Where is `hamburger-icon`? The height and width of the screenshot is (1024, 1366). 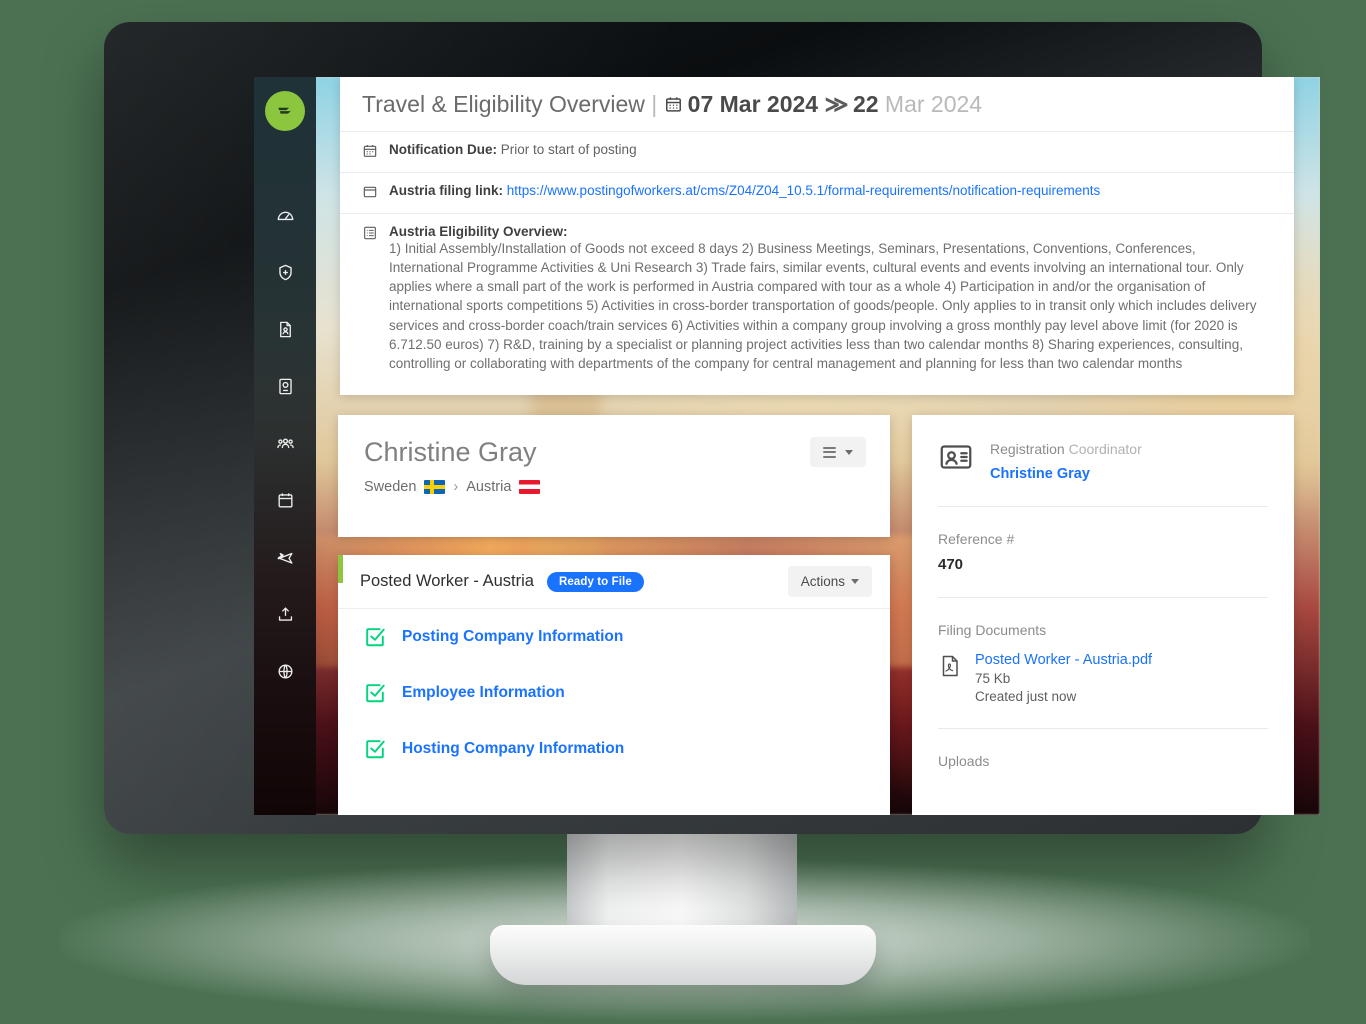 hamburger-icon is located at coordinates (829, 452).